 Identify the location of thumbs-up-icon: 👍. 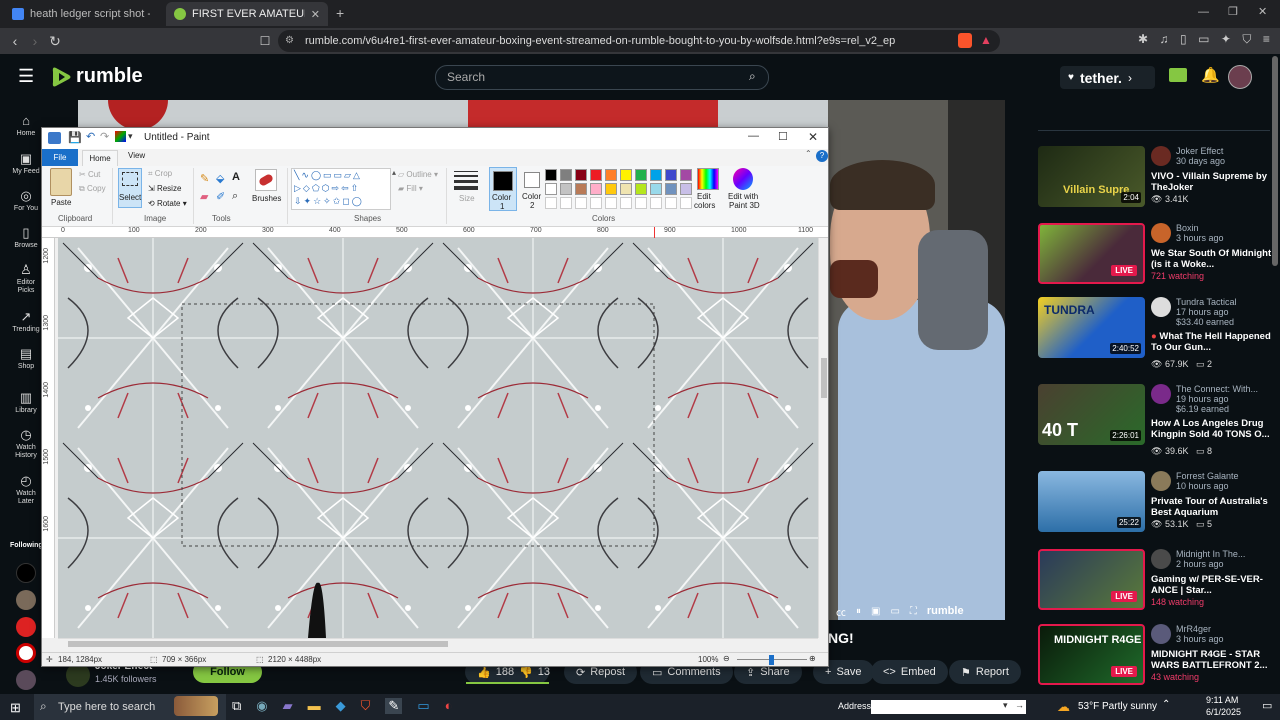
(484, 672).